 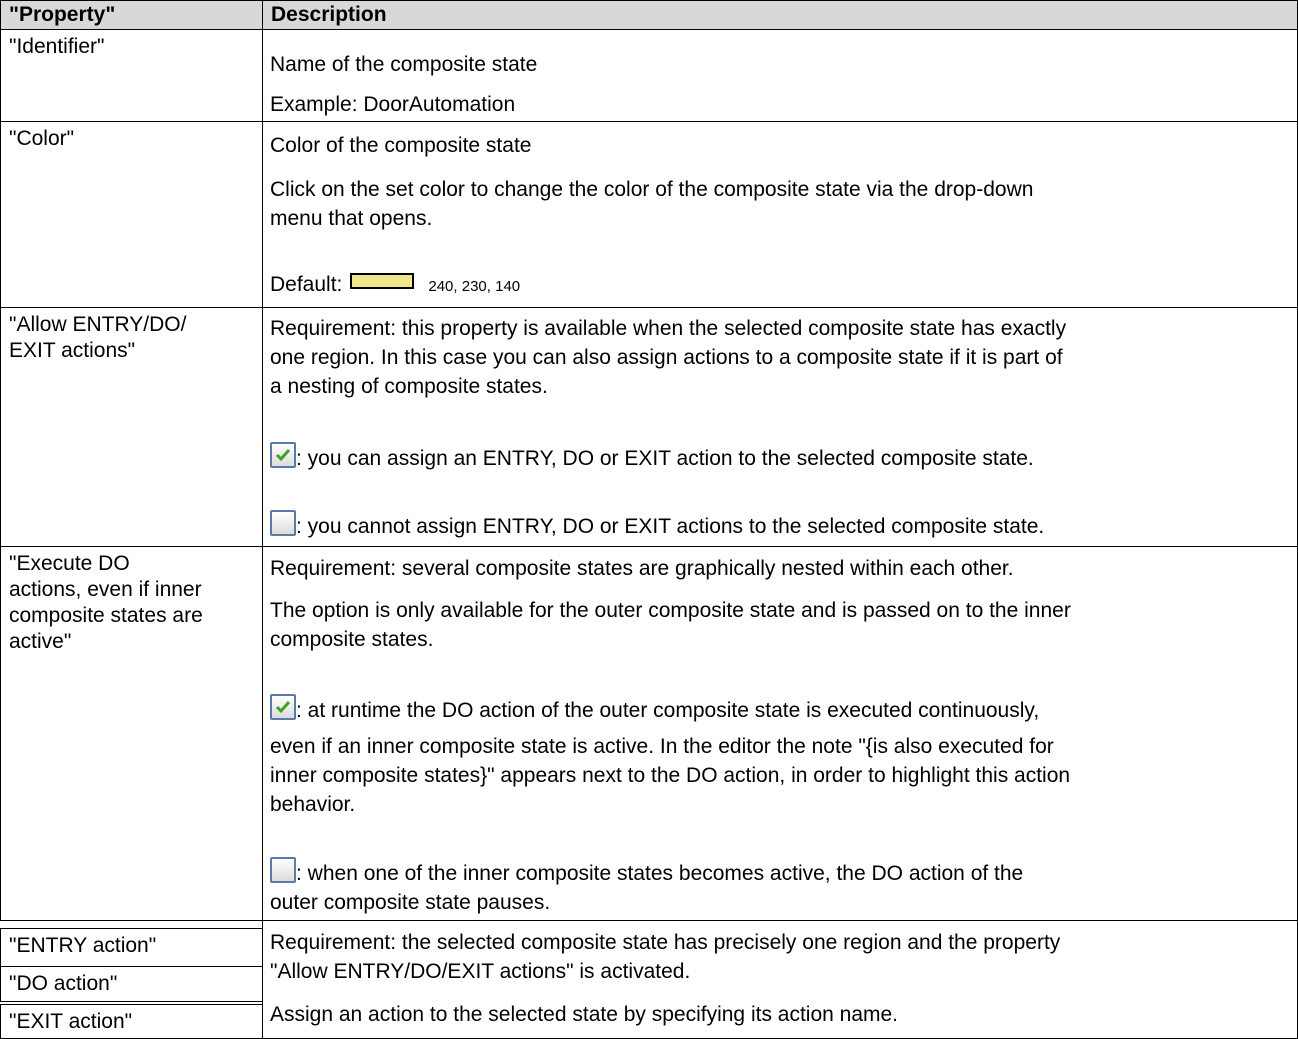 I want to click on property-allow-actions-line1: "Allow ENTRY/DO/, so click(x=98, y=324).